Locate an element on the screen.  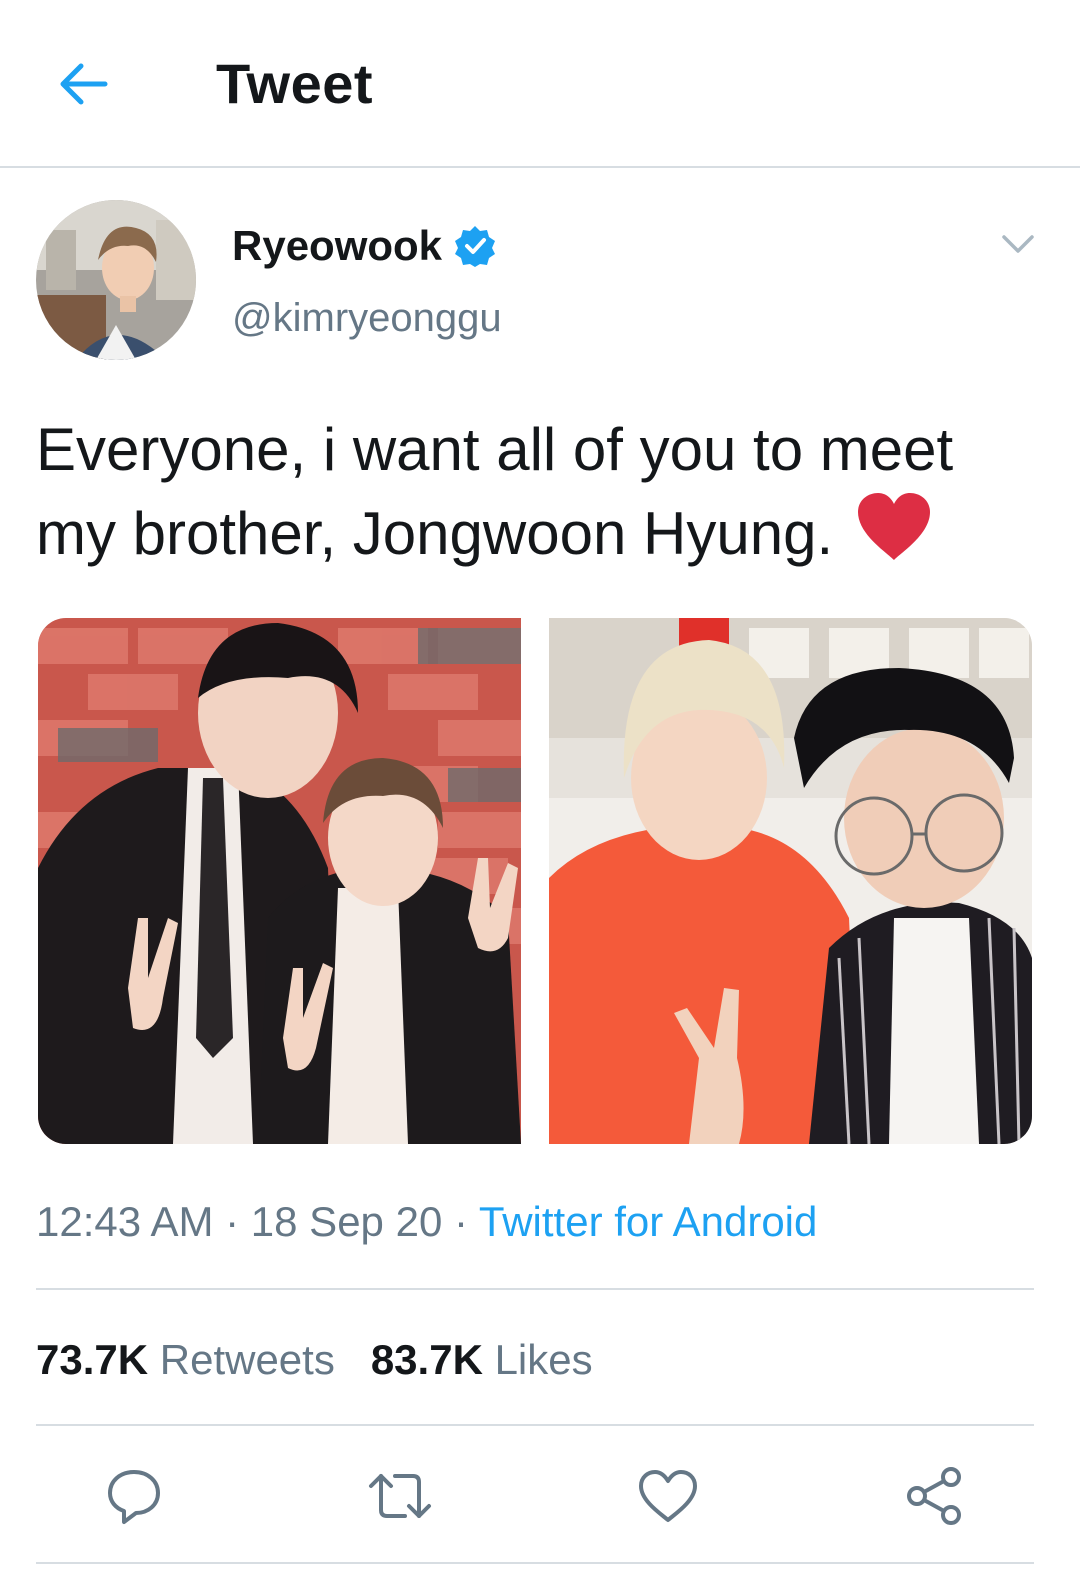
retweets-count: 73.7K is located at coordinates (92, 1359).